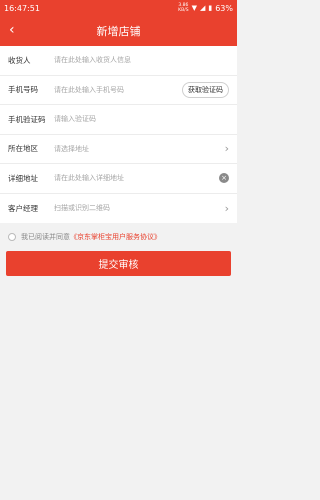 The image size is (320, 500). I want to click on receiver-row: 收货人, so click(118, 61).